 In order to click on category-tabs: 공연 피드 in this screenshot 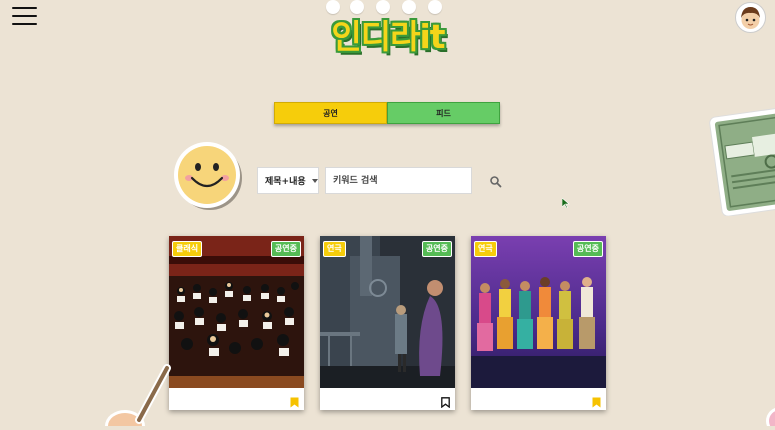, I will do `click(387, 113)`.